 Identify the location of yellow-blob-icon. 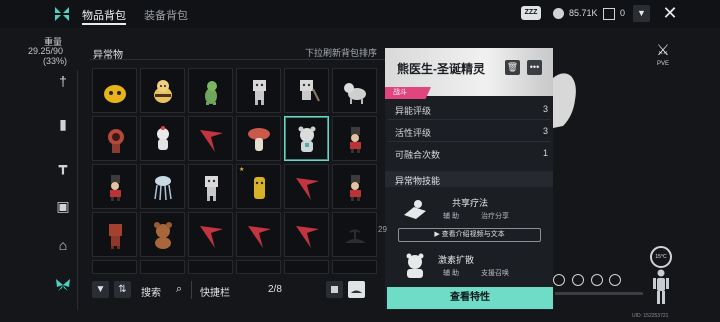
(115, 94).